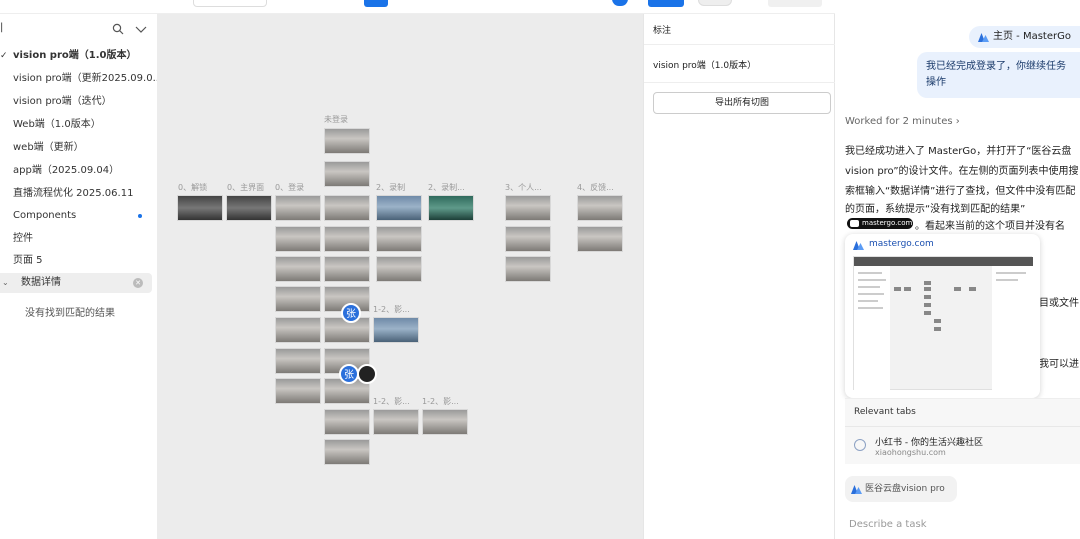  What do you see at coordinates (957, 121) in the screenshot?
I see `chevron-right-icon: ›` at bounding box center [957, 121].